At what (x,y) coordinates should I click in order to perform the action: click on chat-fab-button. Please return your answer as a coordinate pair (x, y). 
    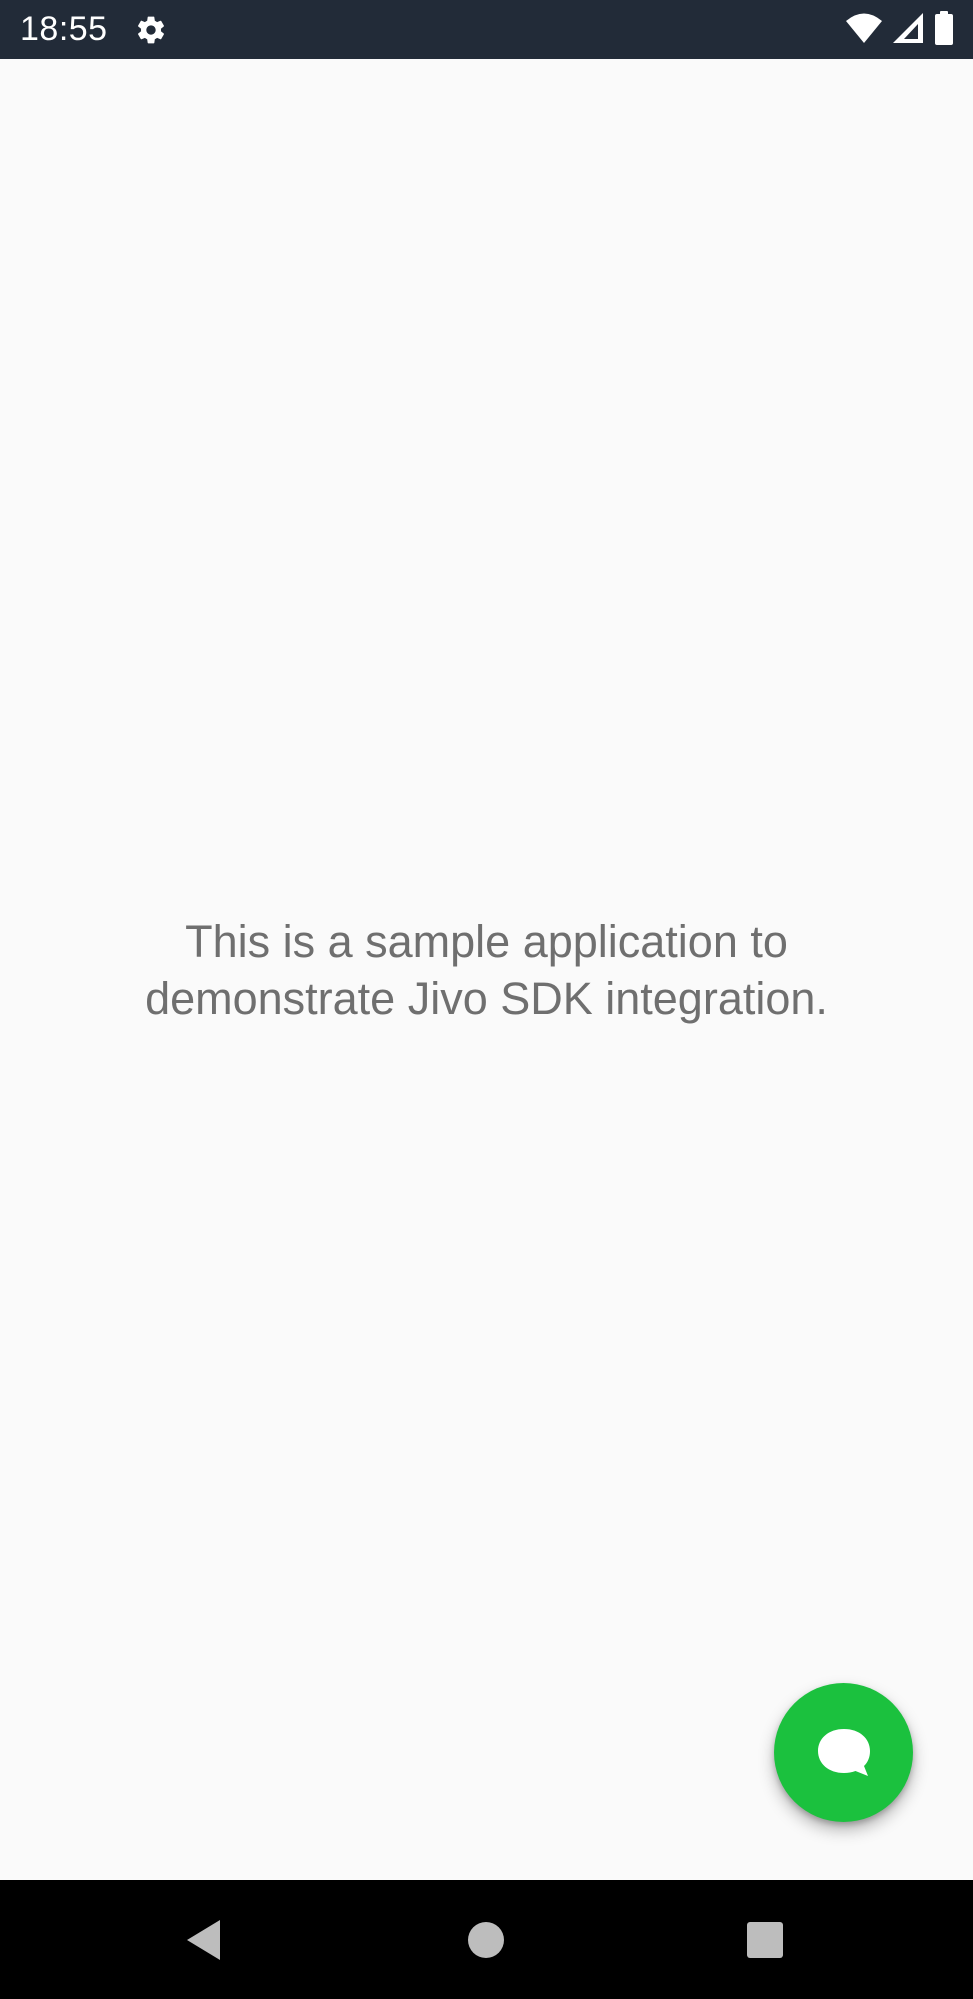
    Looking at the image, I should click on (843, 1752).